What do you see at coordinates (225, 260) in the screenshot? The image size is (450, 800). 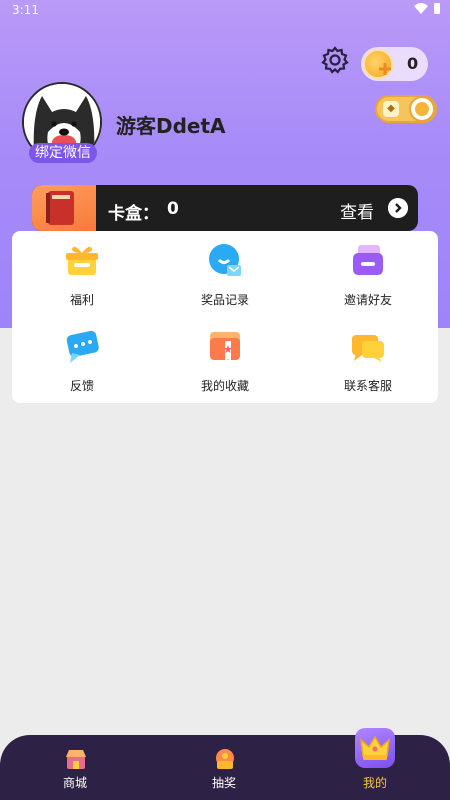 I see `record-icon` at bounding box center [225, 260].